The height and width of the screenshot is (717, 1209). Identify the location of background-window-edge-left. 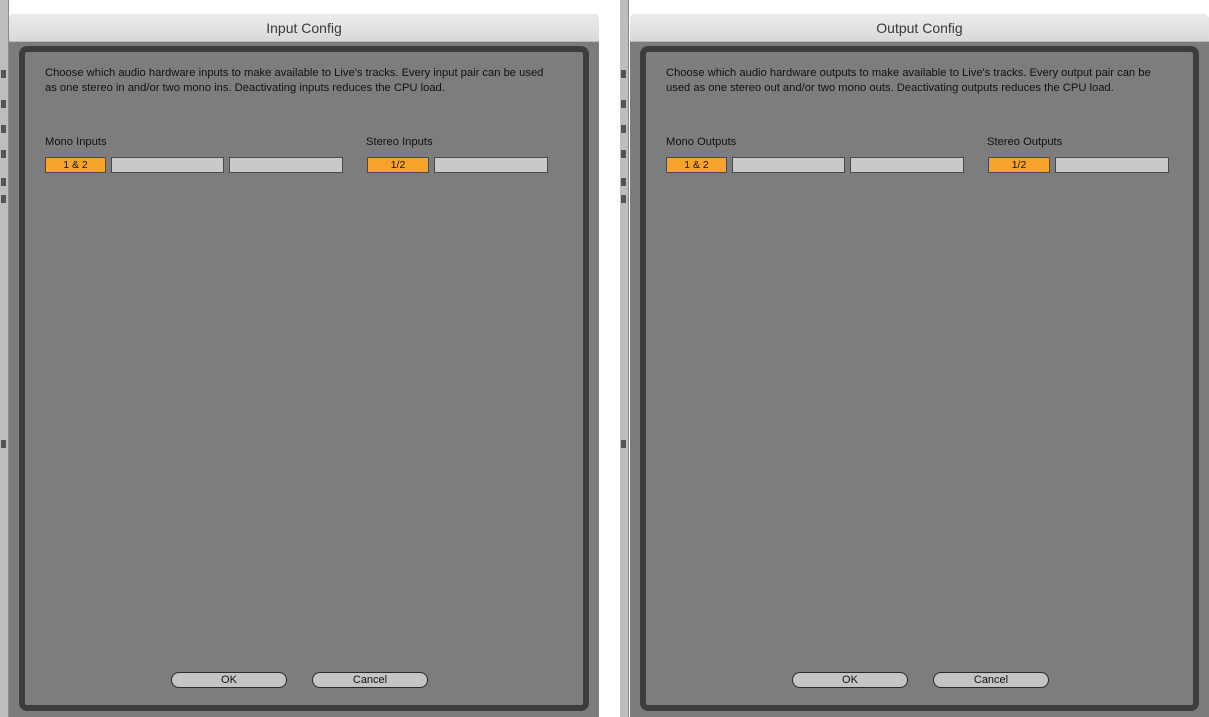
(4, 358).